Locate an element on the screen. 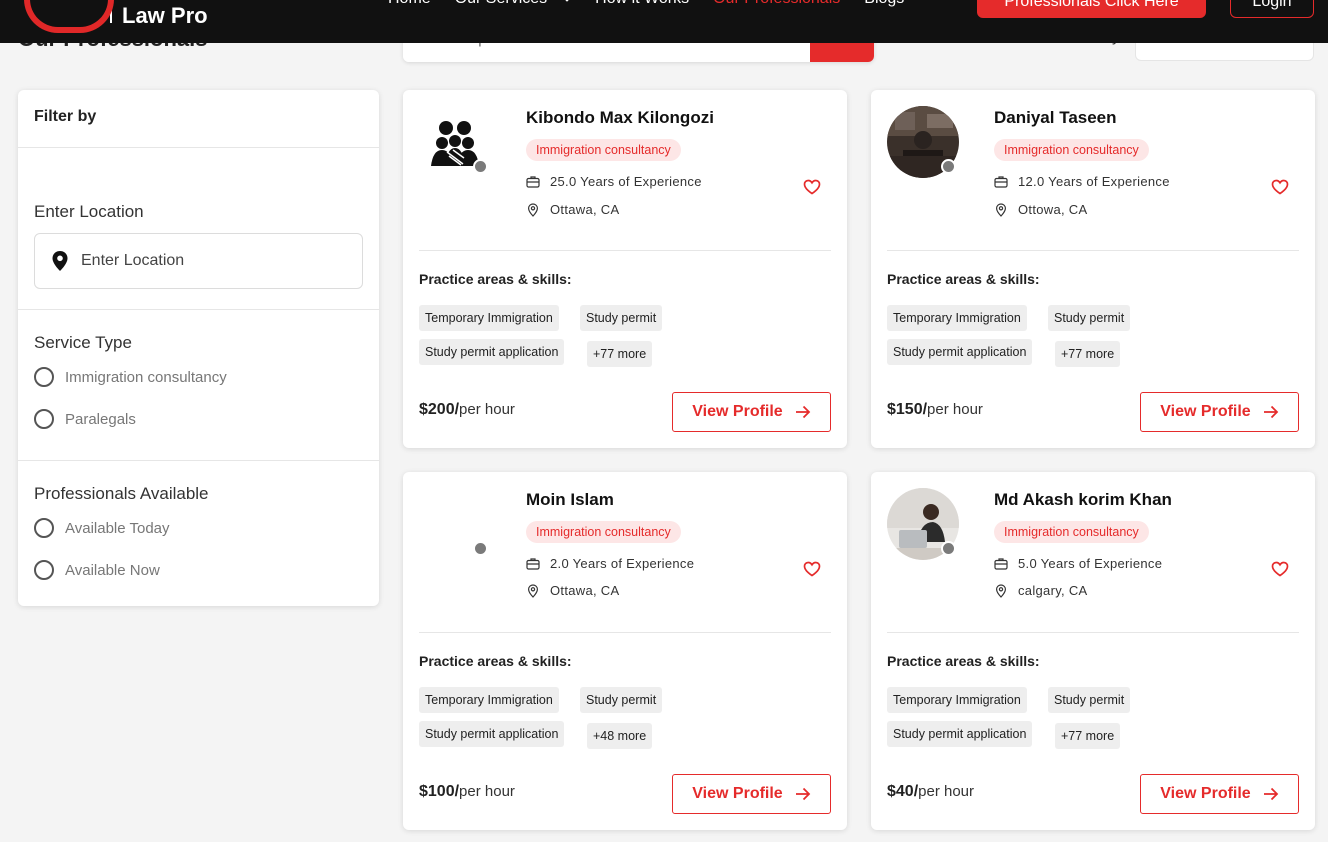  professional-name: Kibondo Max Kilongozi is located at coordinates (620, 118).